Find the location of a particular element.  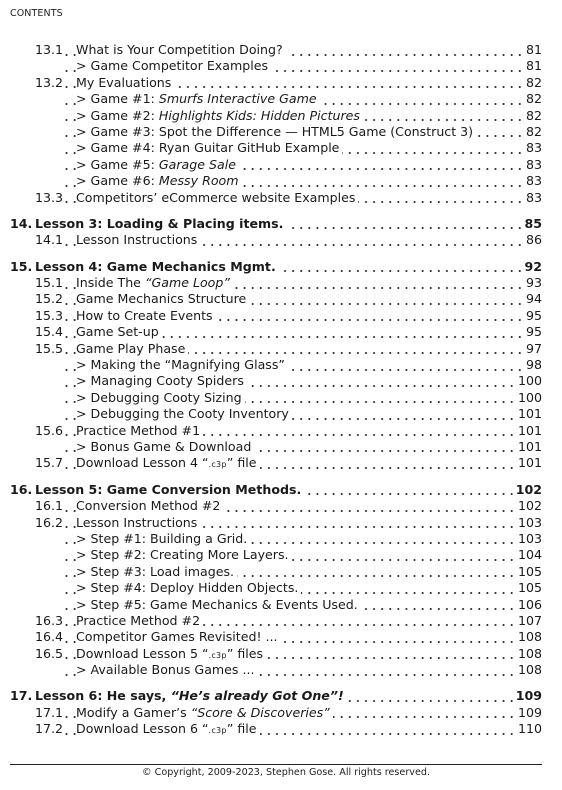

entry-title: > Step #1: Building a Grid. is located at coordinates (163, 539).